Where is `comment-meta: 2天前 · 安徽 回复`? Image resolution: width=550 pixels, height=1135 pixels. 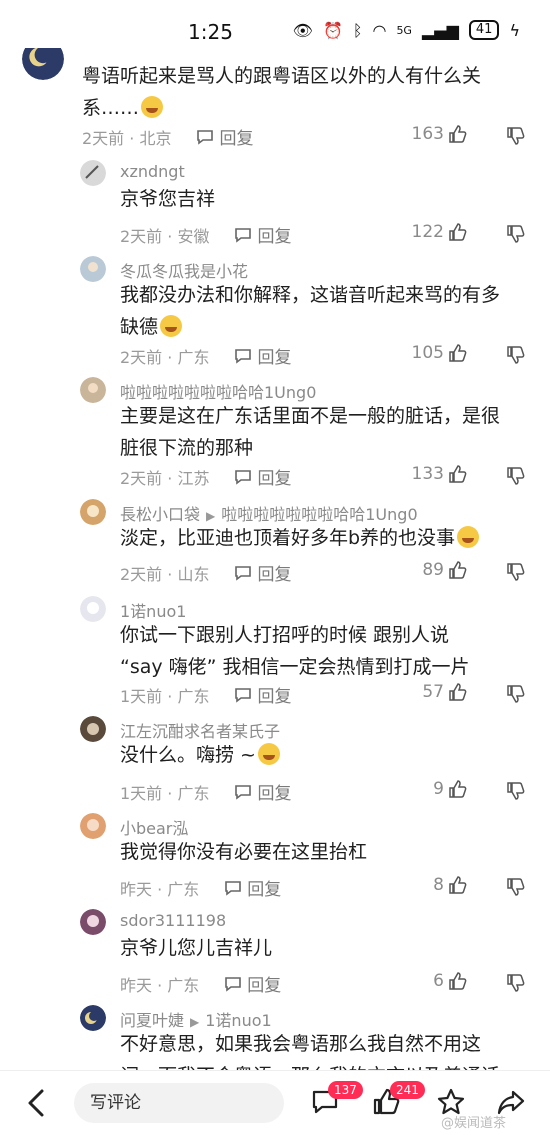
comment-meta: 2天前 · 安徽 回复 is located at coordinates (205, 235).